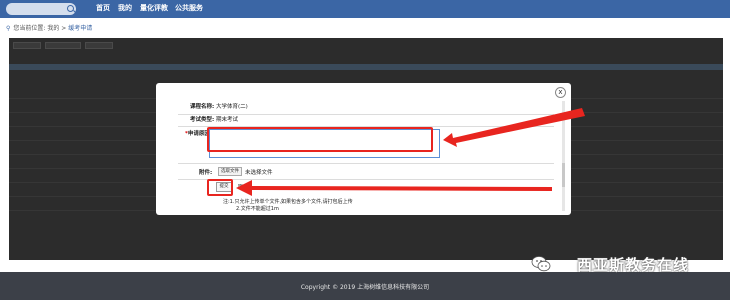 This screenshot has width=730, height=300. What do you see at coordinates (257, 209) in the screenshot?
I see `upload-note-2: 2.文件不能超过1m` at bounding box center [257, 209].